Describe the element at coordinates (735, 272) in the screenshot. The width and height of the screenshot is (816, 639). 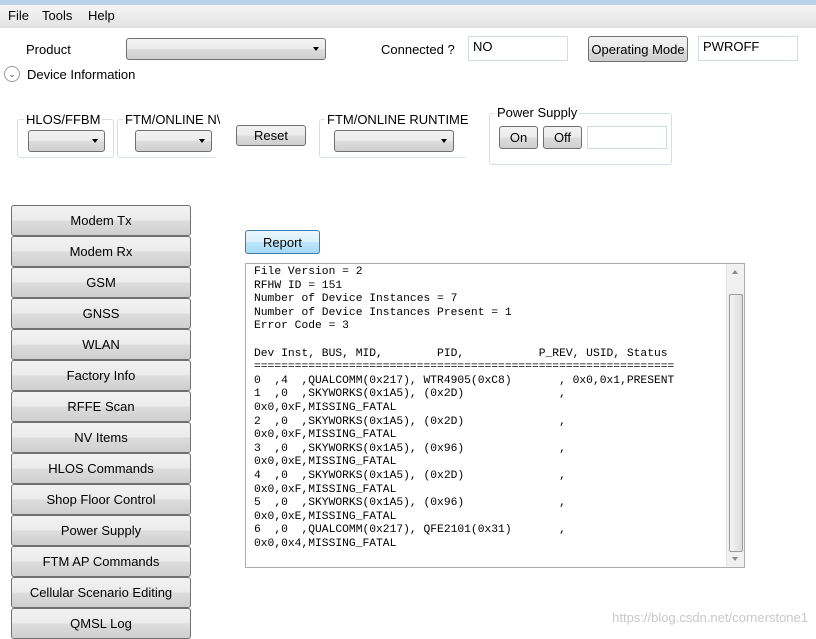
I see `scroll-up-icon` at that location.